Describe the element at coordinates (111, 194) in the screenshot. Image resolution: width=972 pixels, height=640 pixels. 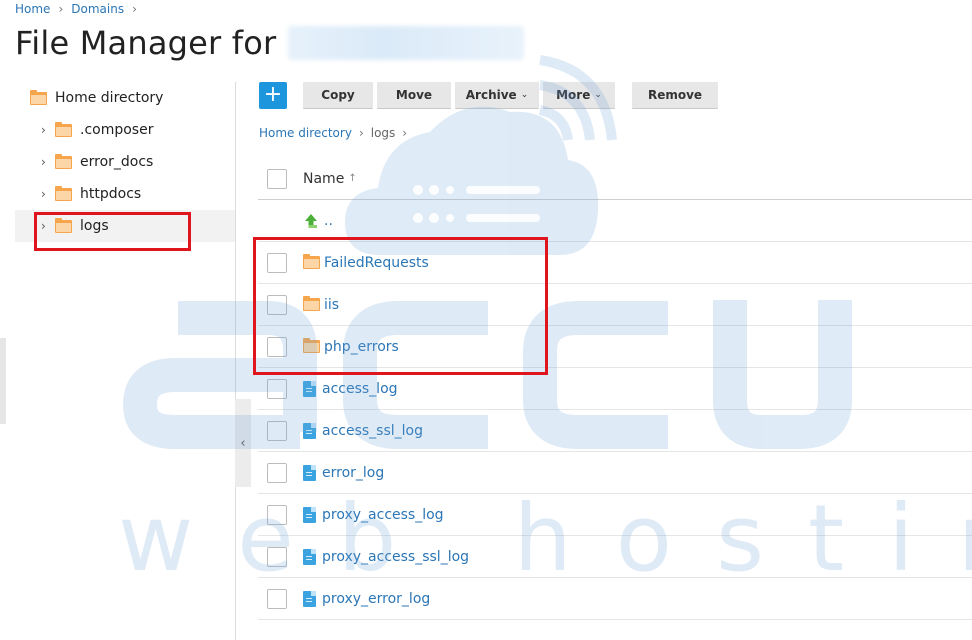
I see `tree-item-label: httpdocs` at that location.